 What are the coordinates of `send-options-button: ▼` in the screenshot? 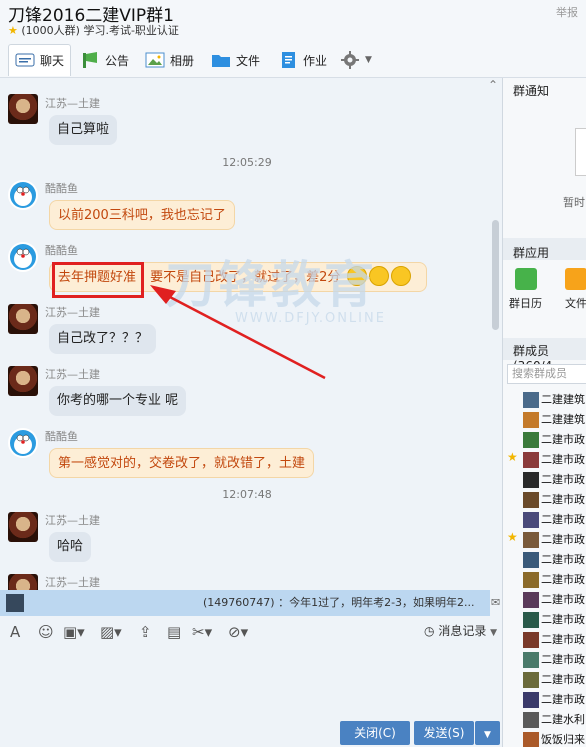 It's located at (487, 733).